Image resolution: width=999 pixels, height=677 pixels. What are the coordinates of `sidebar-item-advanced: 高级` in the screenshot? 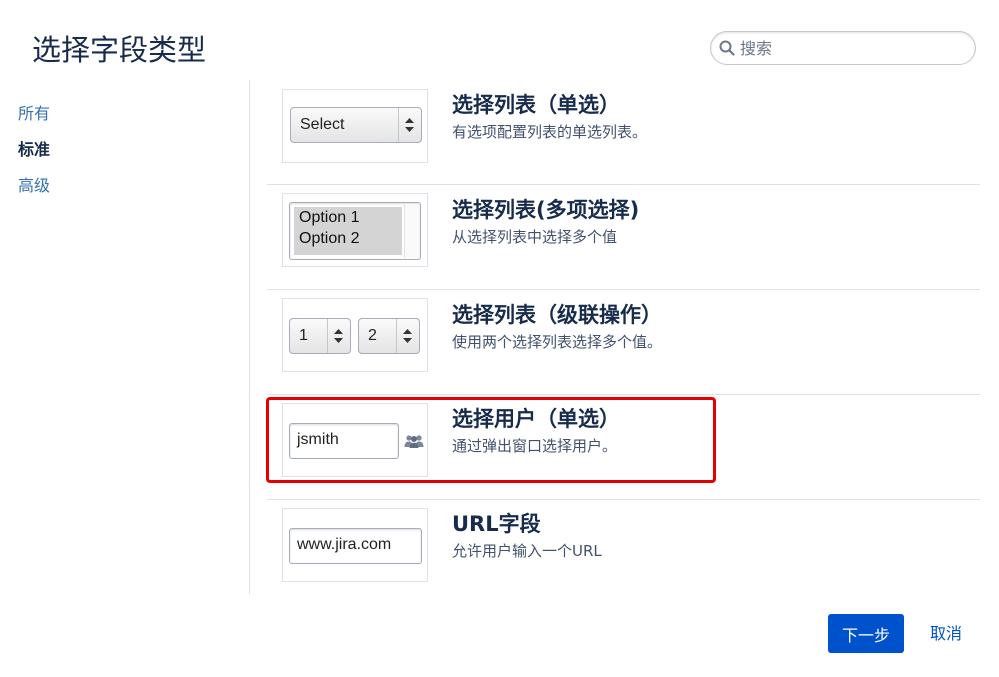 It's located at (118, 186).